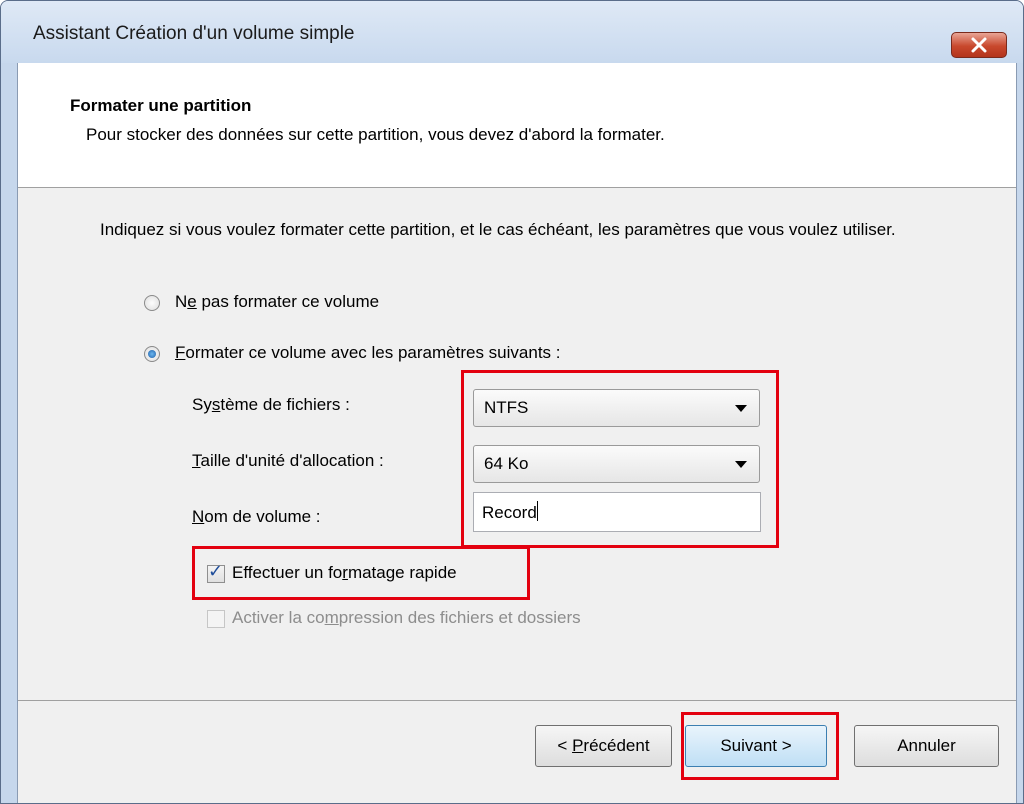  I want to click on close-icon, so click(979, 45).